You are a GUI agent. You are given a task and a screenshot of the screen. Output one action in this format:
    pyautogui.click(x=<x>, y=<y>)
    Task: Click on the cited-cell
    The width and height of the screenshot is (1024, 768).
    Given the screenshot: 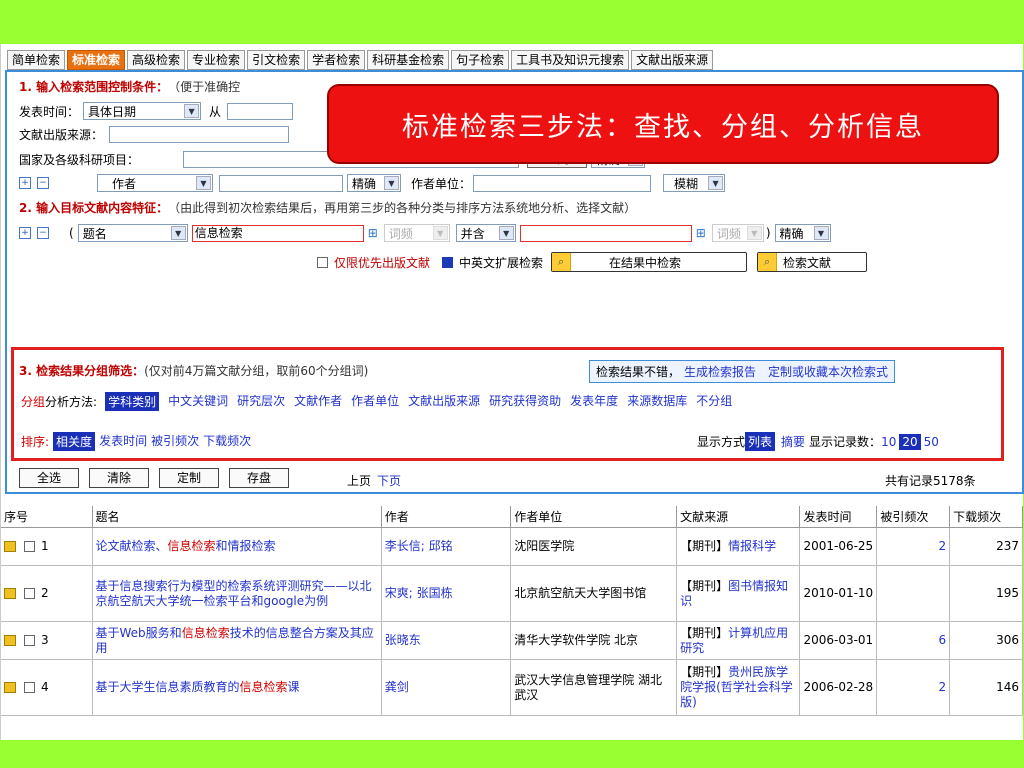 What is the action you would take?
    pyautogui.click(x=913, y=593)
    